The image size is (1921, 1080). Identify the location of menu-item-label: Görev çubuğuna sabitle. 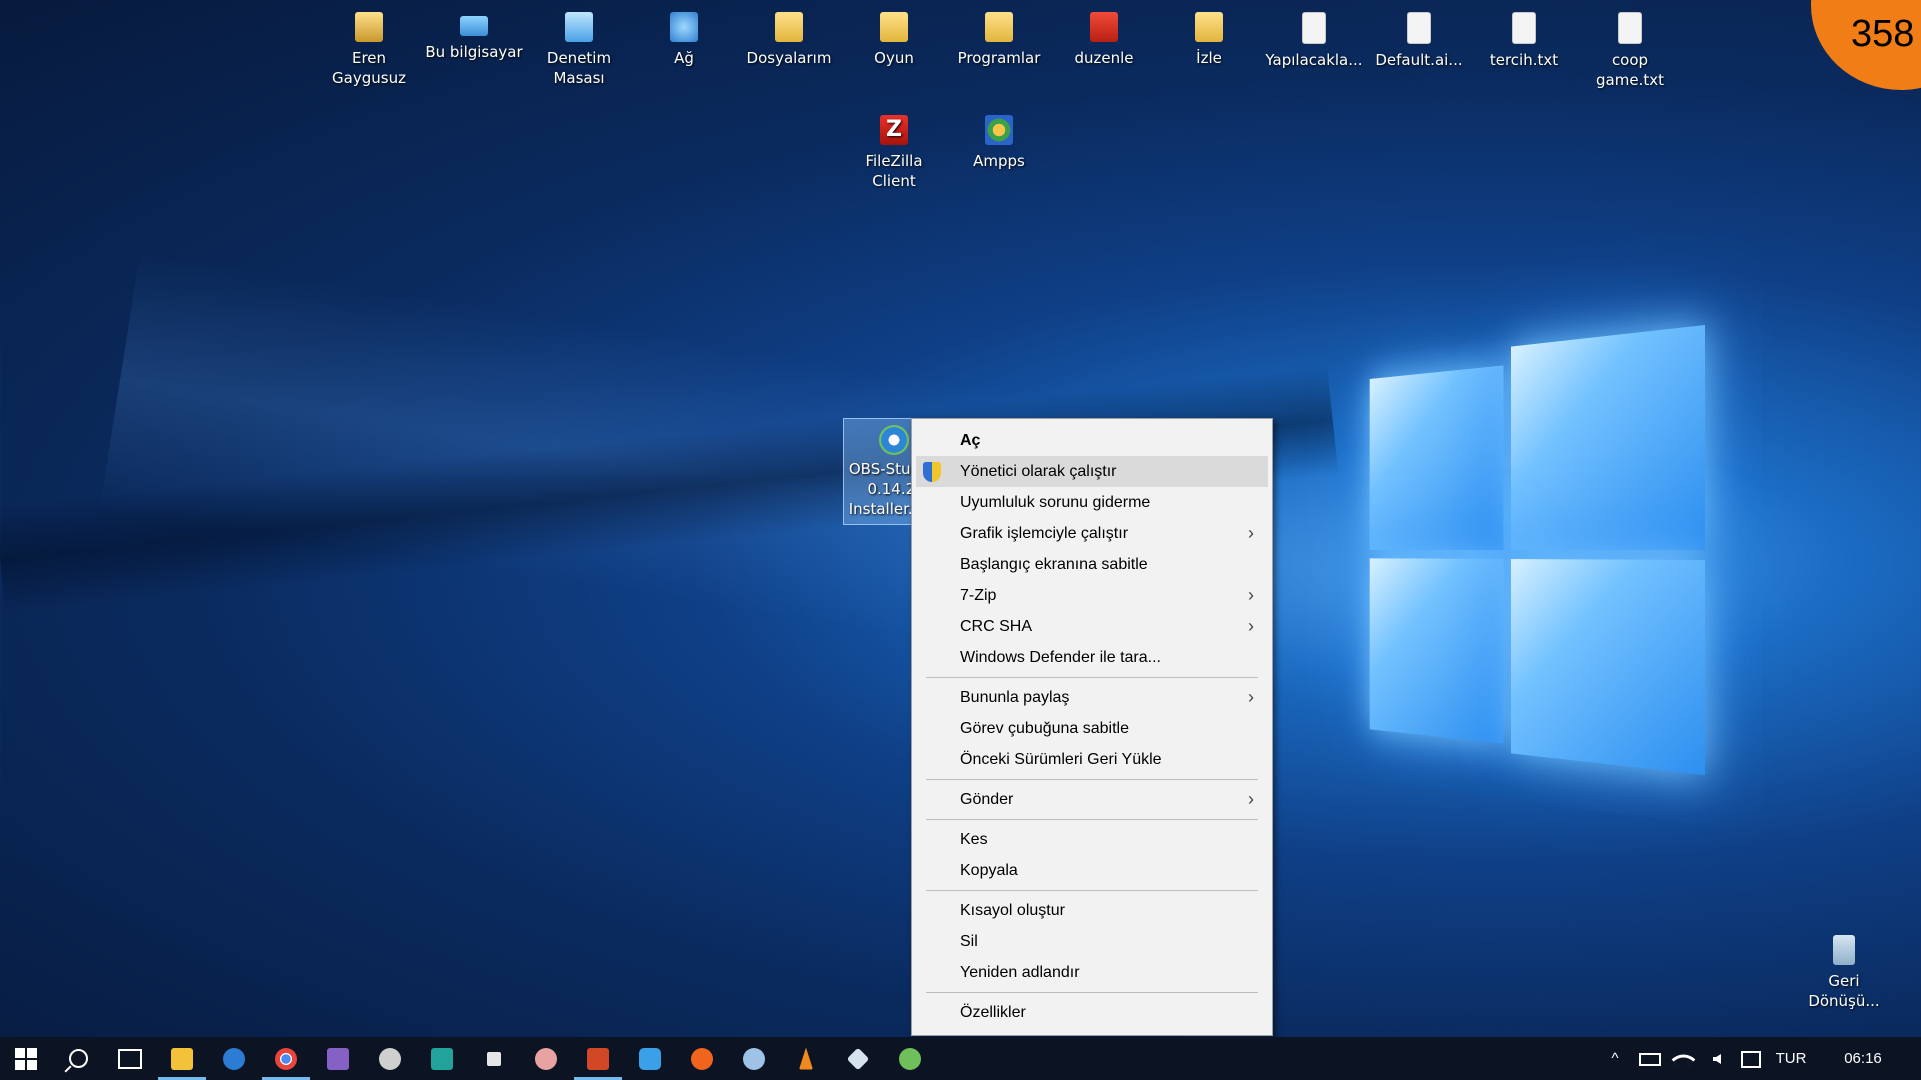
(1044, 728).